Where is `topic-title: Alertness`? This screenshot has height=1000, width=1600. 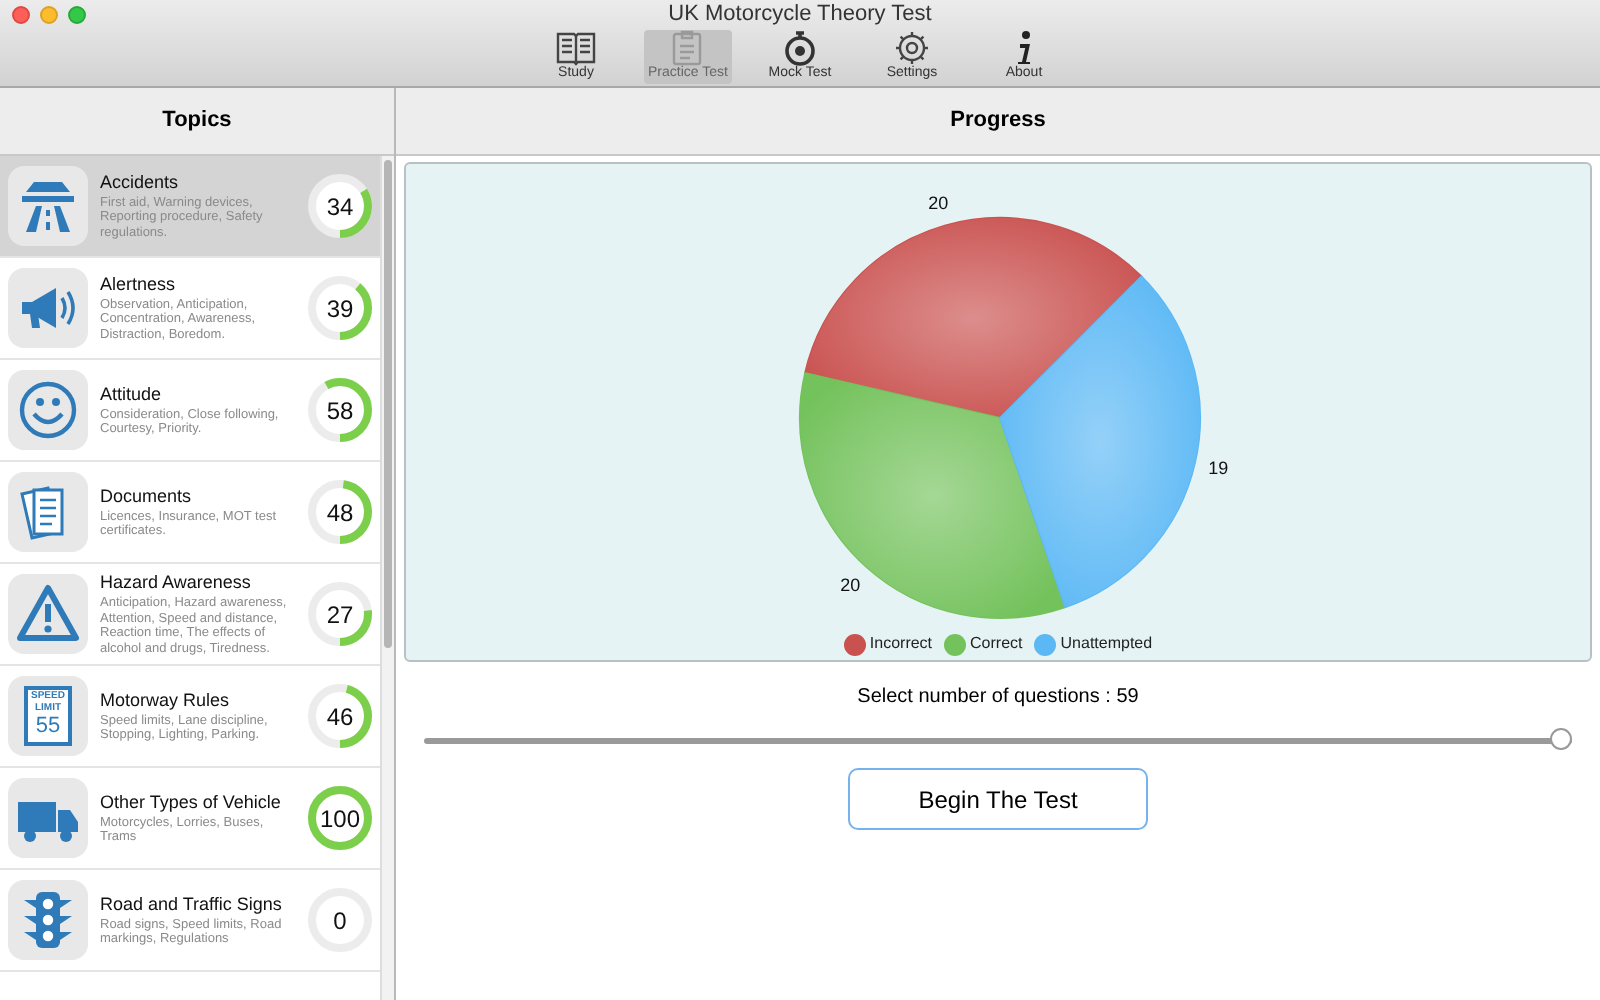
topic-title: Alertness is located at coordinates (139, 284).